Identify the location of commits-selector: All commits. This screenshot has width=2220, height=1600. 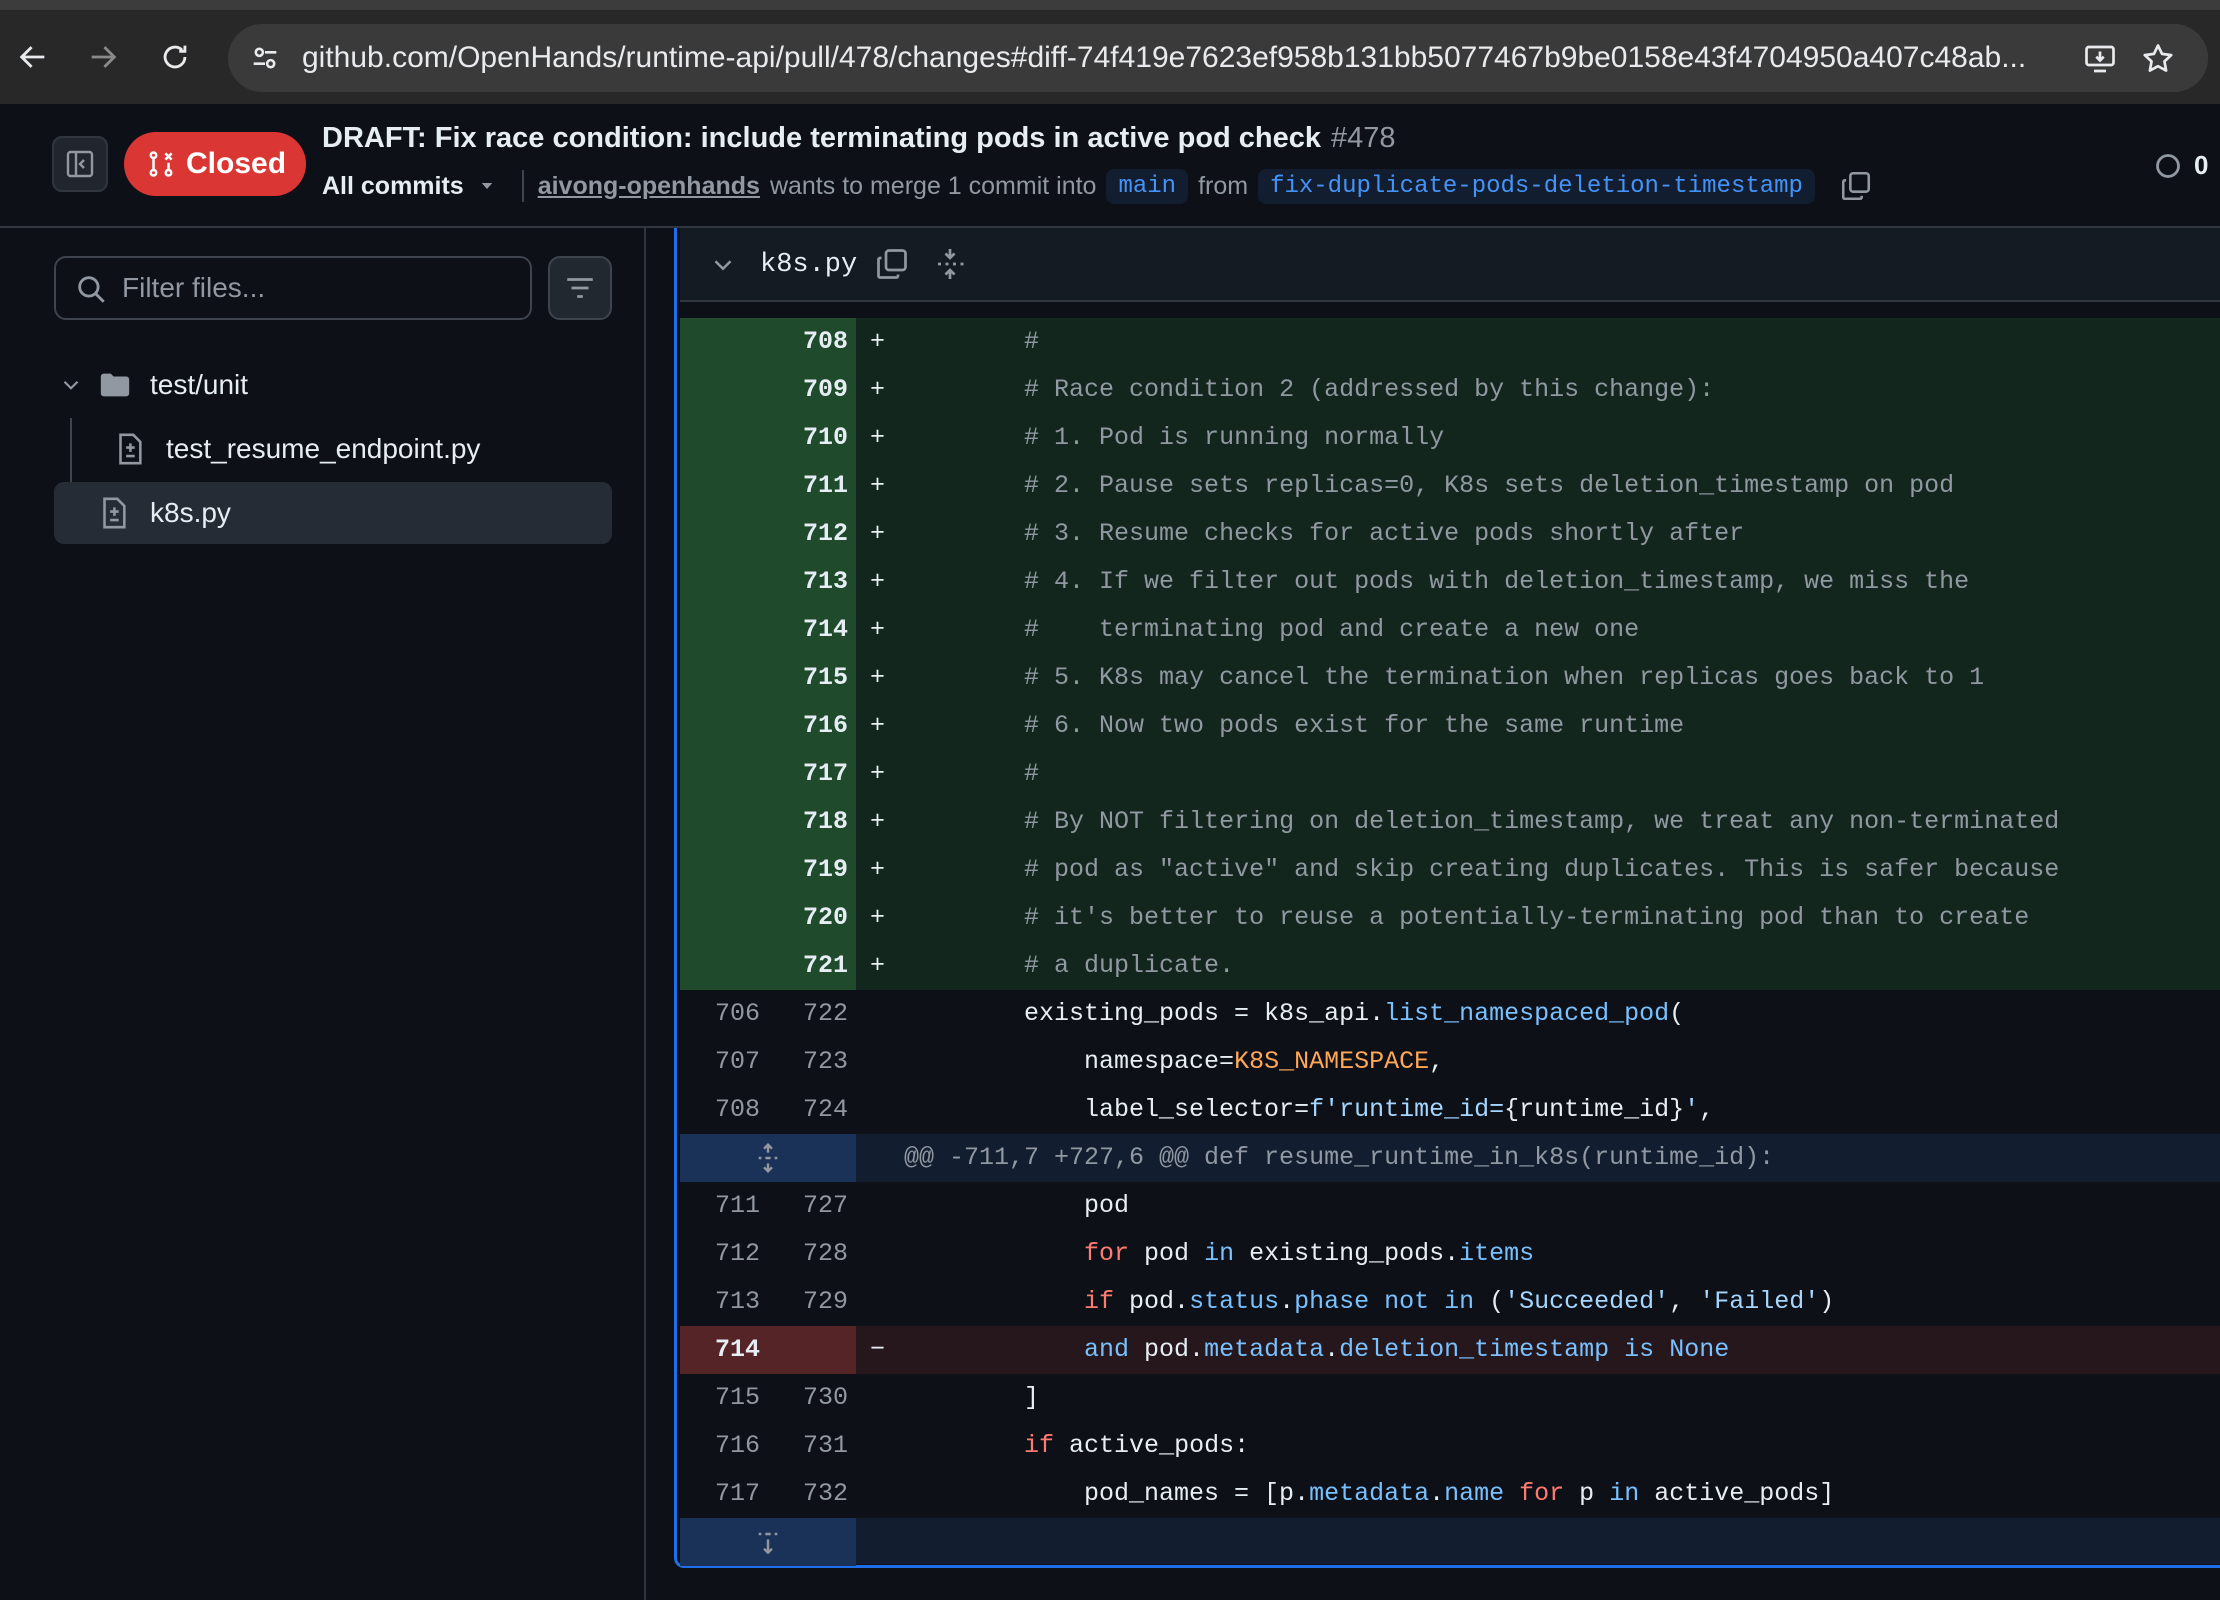
(409, 186).